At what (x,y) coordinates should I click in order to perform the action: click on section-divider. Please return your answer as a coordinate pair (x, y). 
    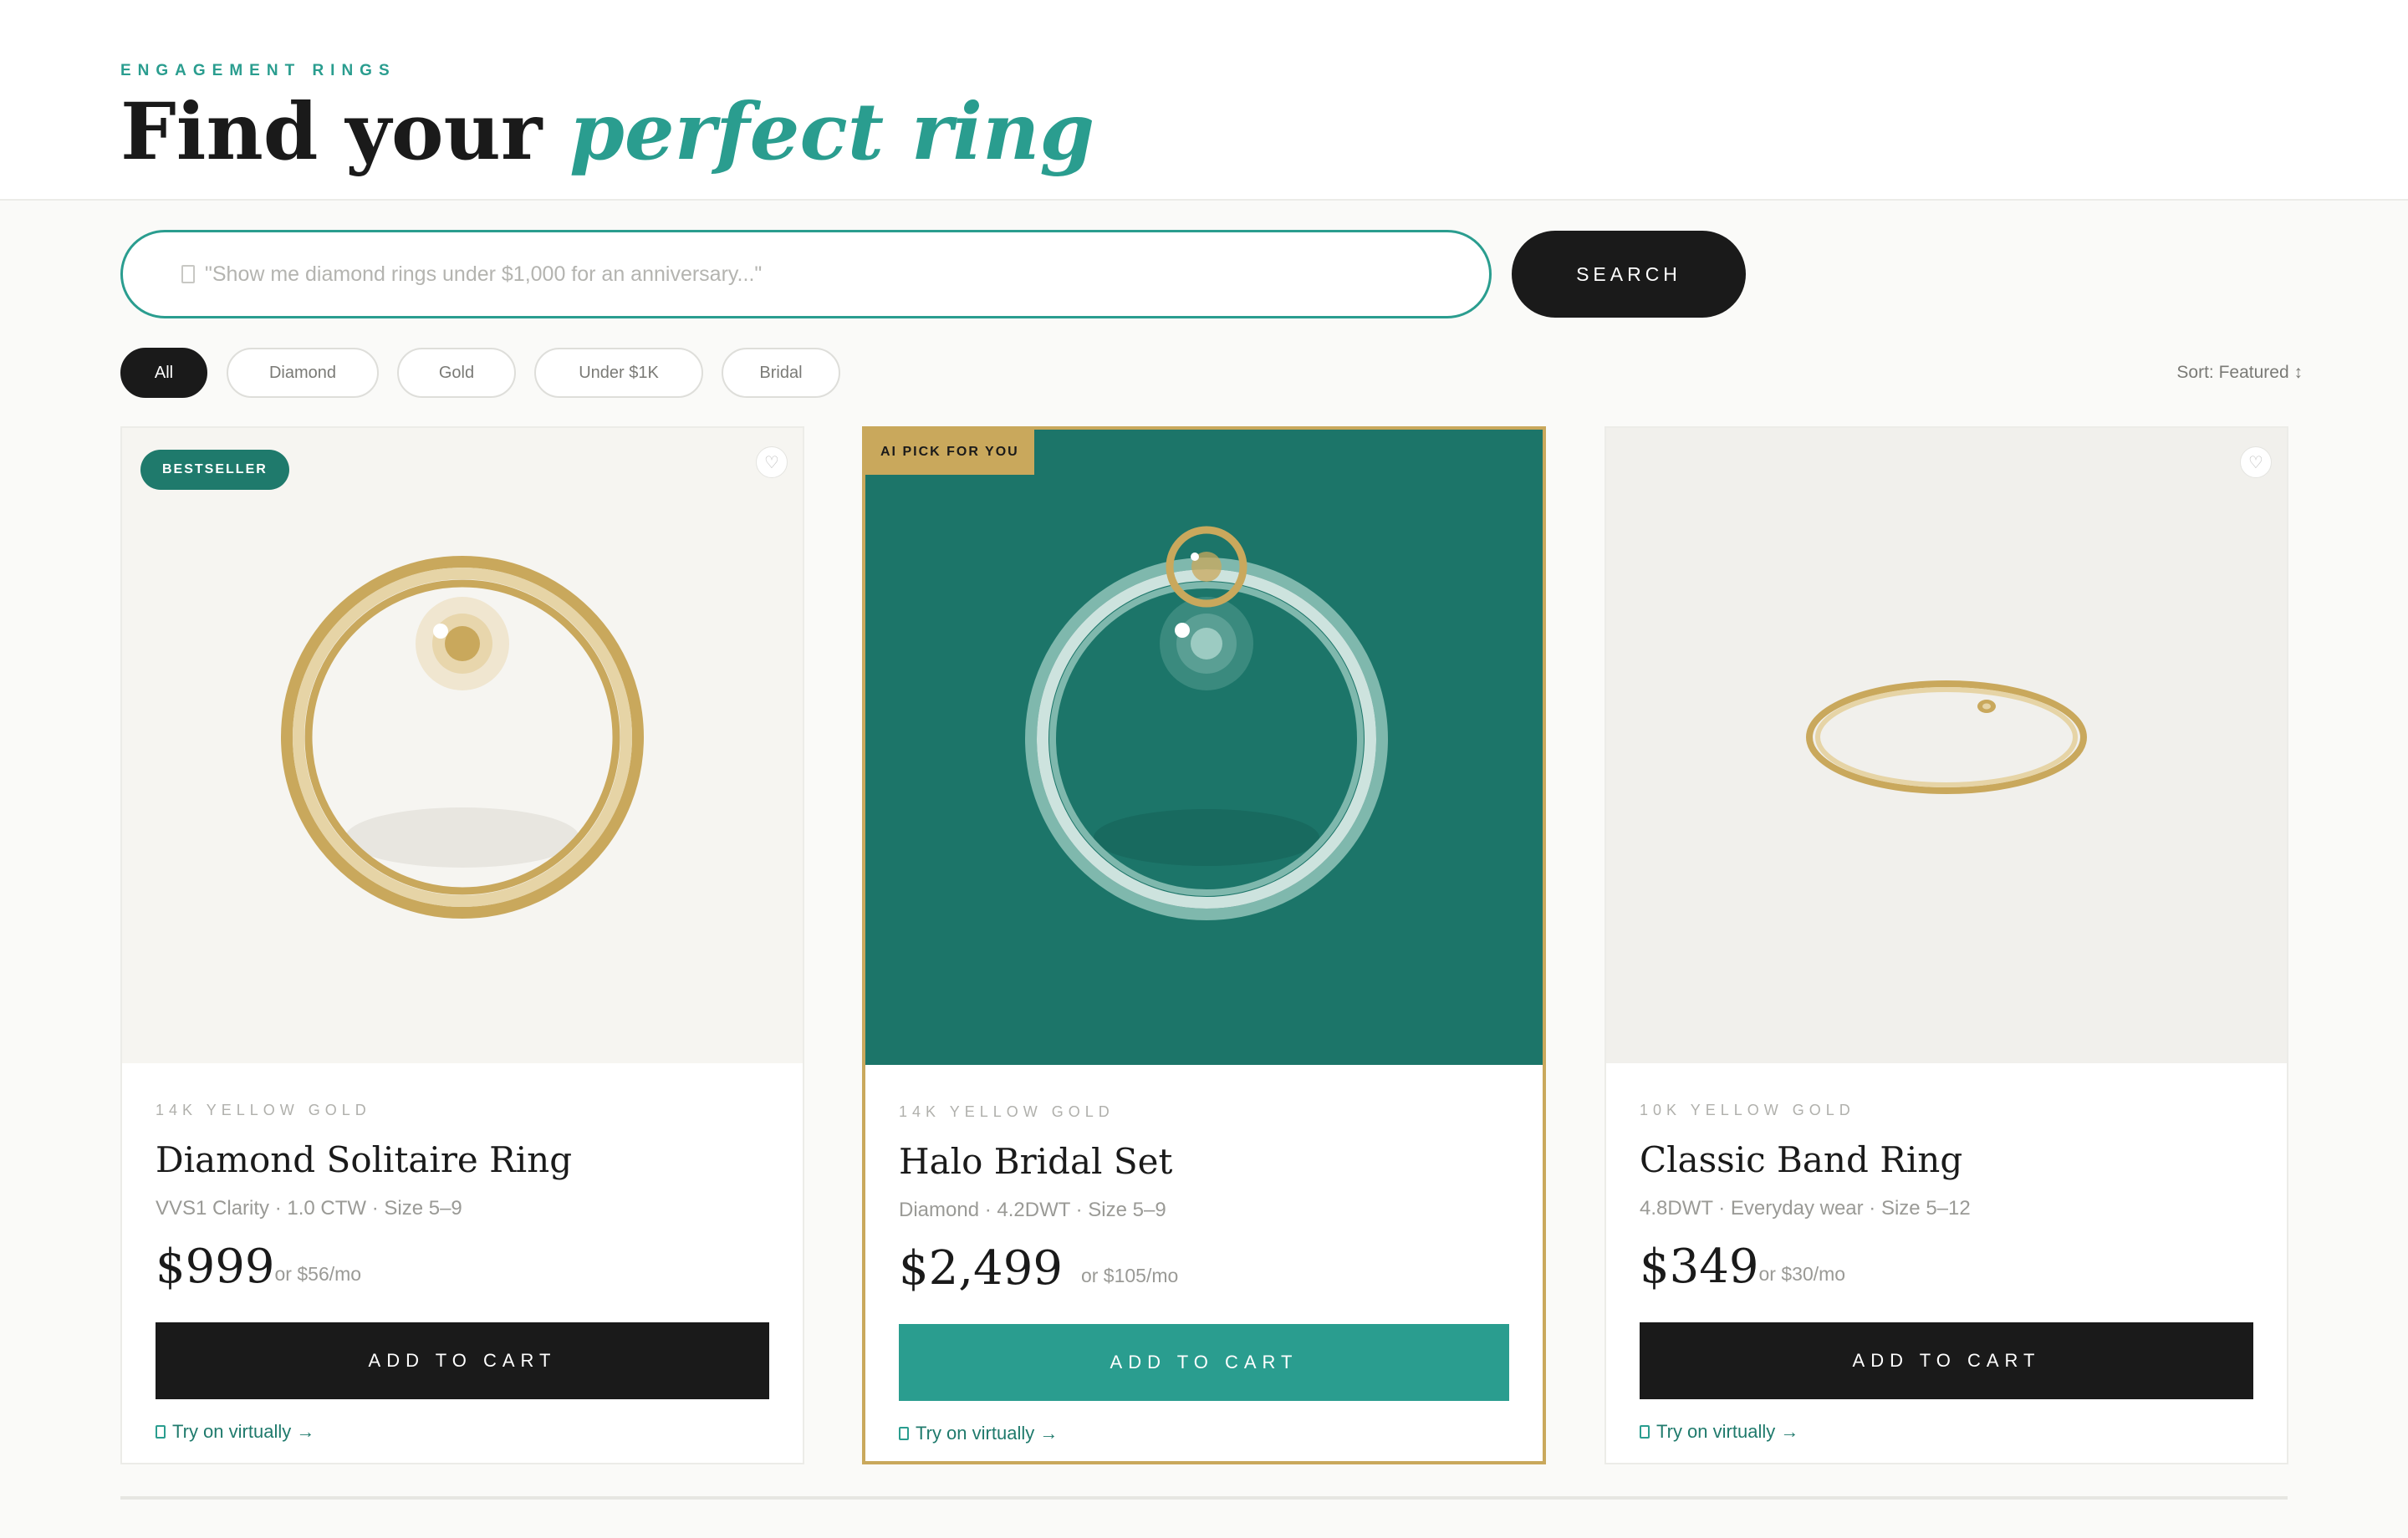
    Looking at the image, I should click on (1204, 1498).